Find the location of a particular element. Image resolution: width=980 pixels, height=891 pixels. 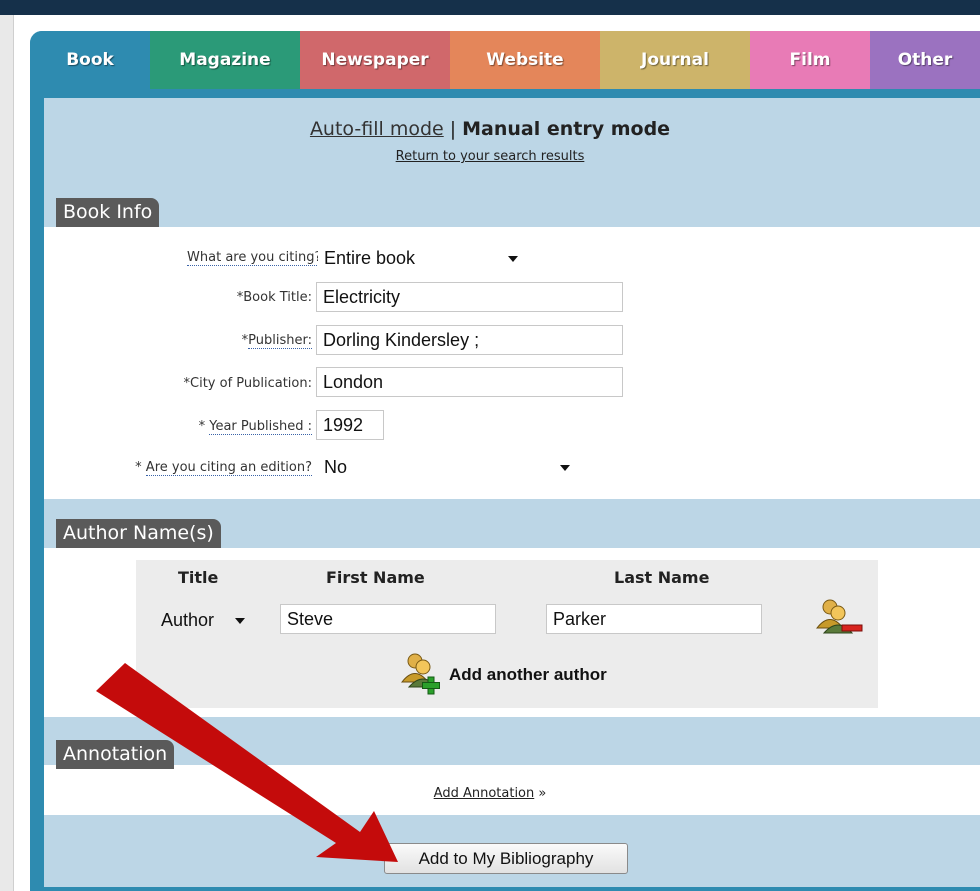

author-last-name-column-header: Last Name is located at coordinates (662, 577).